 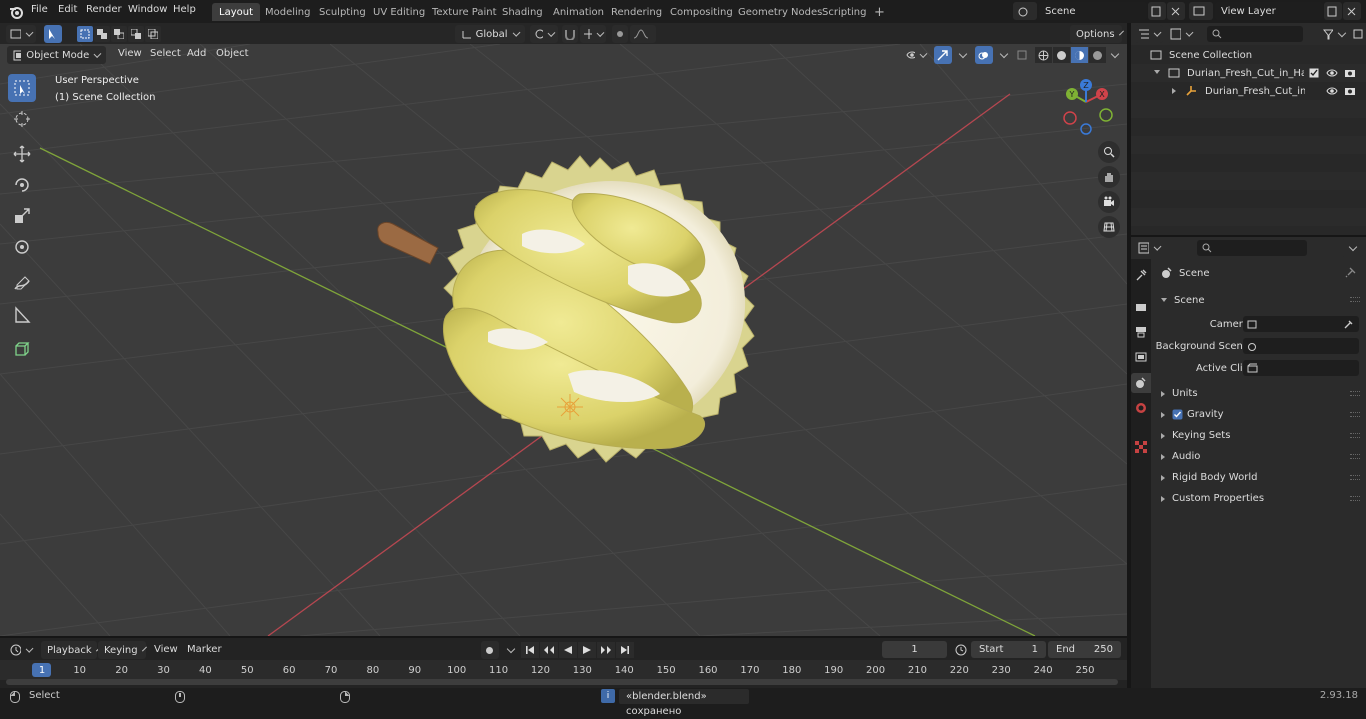 I want to click on tab-texture-paint: Texture Paint, so click(x=464, y=12).